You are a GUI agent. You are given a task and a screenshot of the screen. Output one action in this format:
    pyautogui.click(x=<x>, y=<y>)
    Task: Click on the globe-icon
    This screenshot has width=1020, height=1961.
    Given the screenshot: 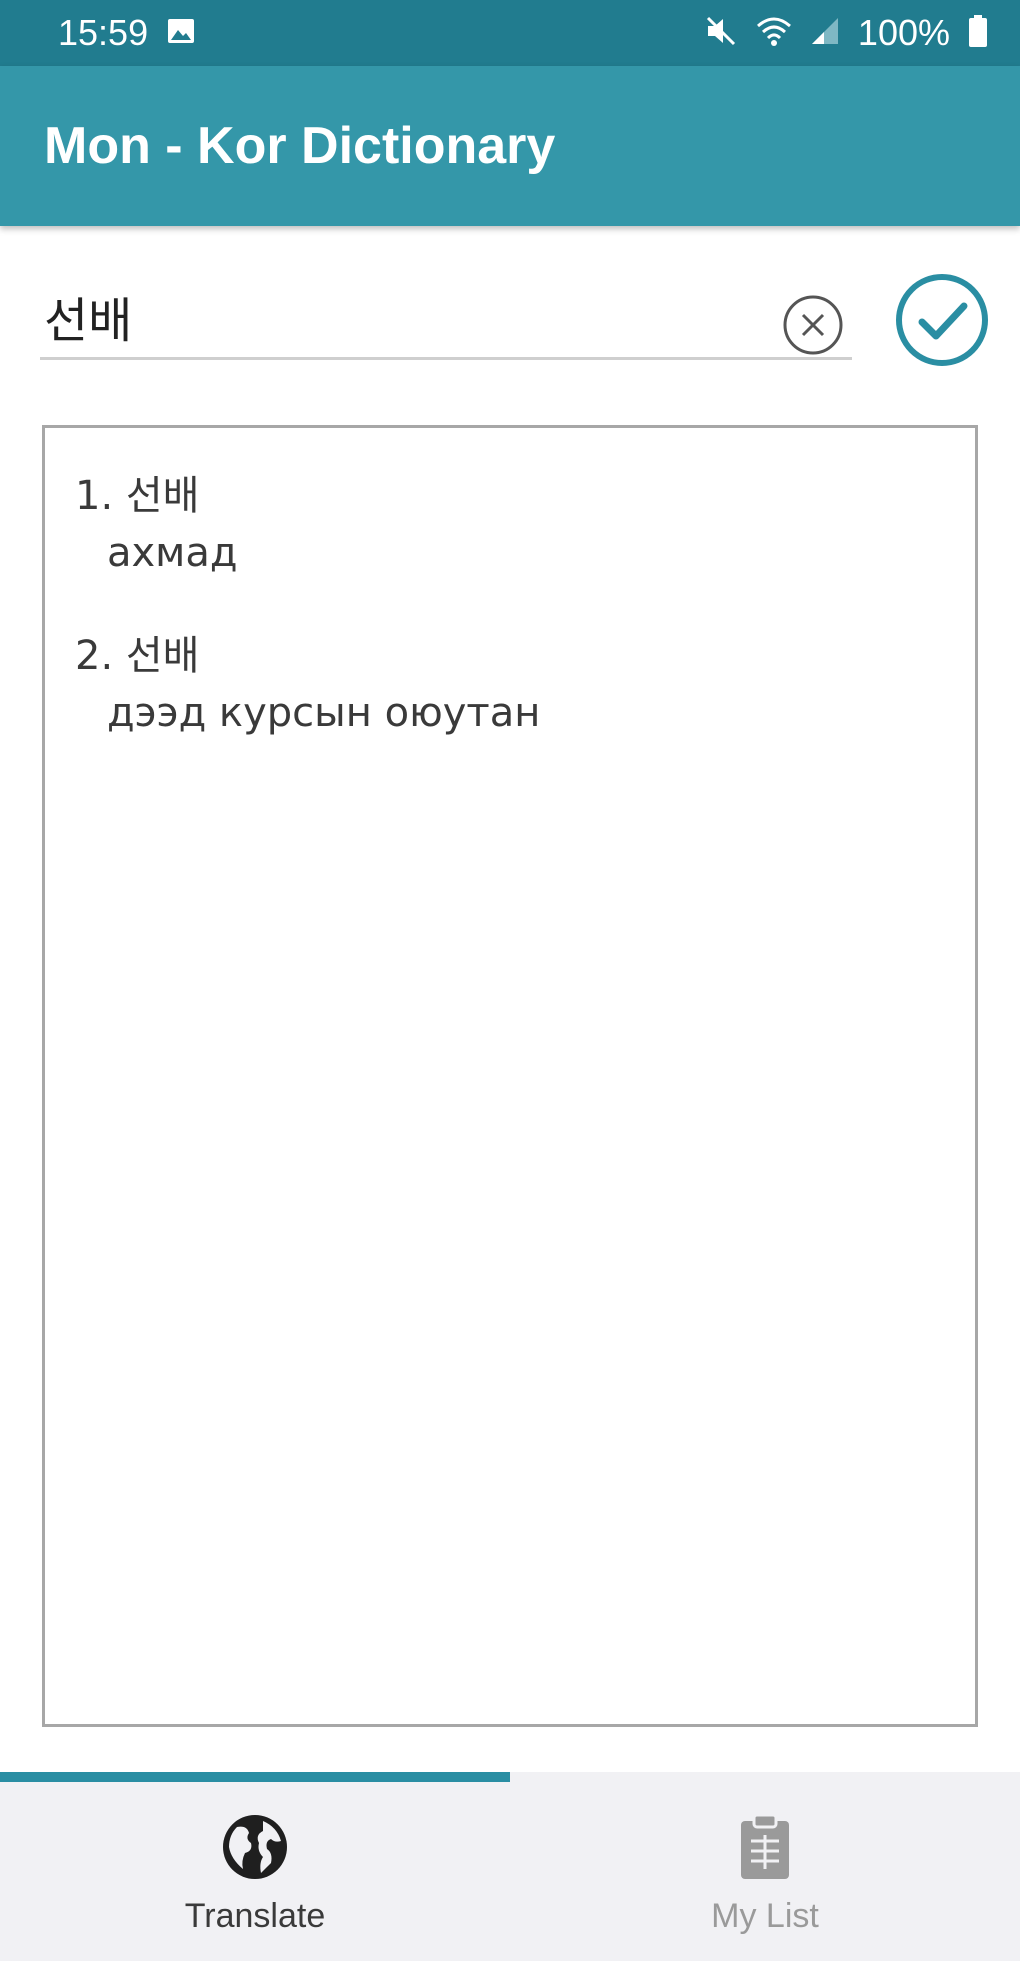 What is the action you would take?
    pyautogui.click(x=255, y=1847)
    